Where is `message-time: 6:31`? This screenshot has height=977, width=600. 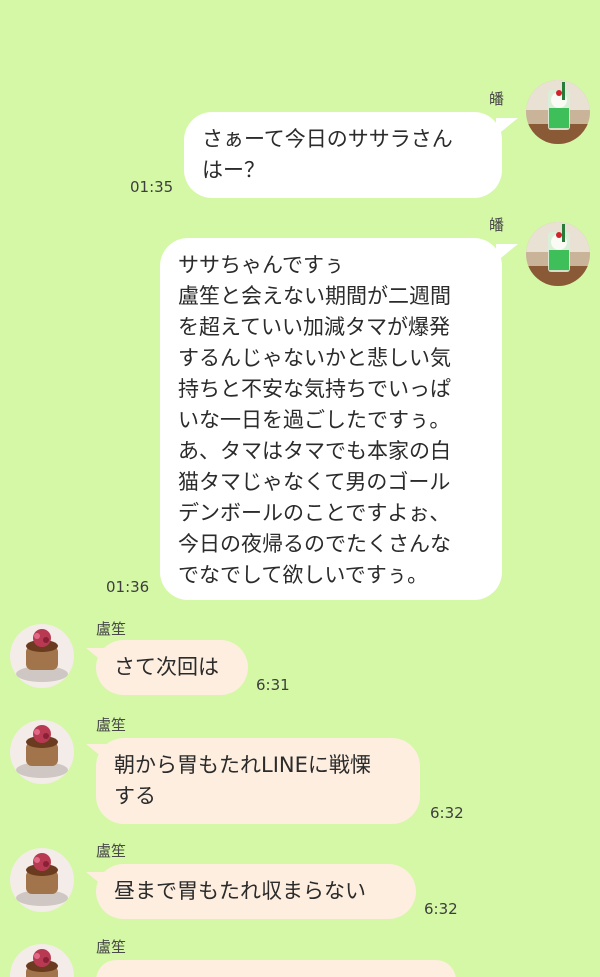 message-time: 6:31 is located at coordinates (273, 685).